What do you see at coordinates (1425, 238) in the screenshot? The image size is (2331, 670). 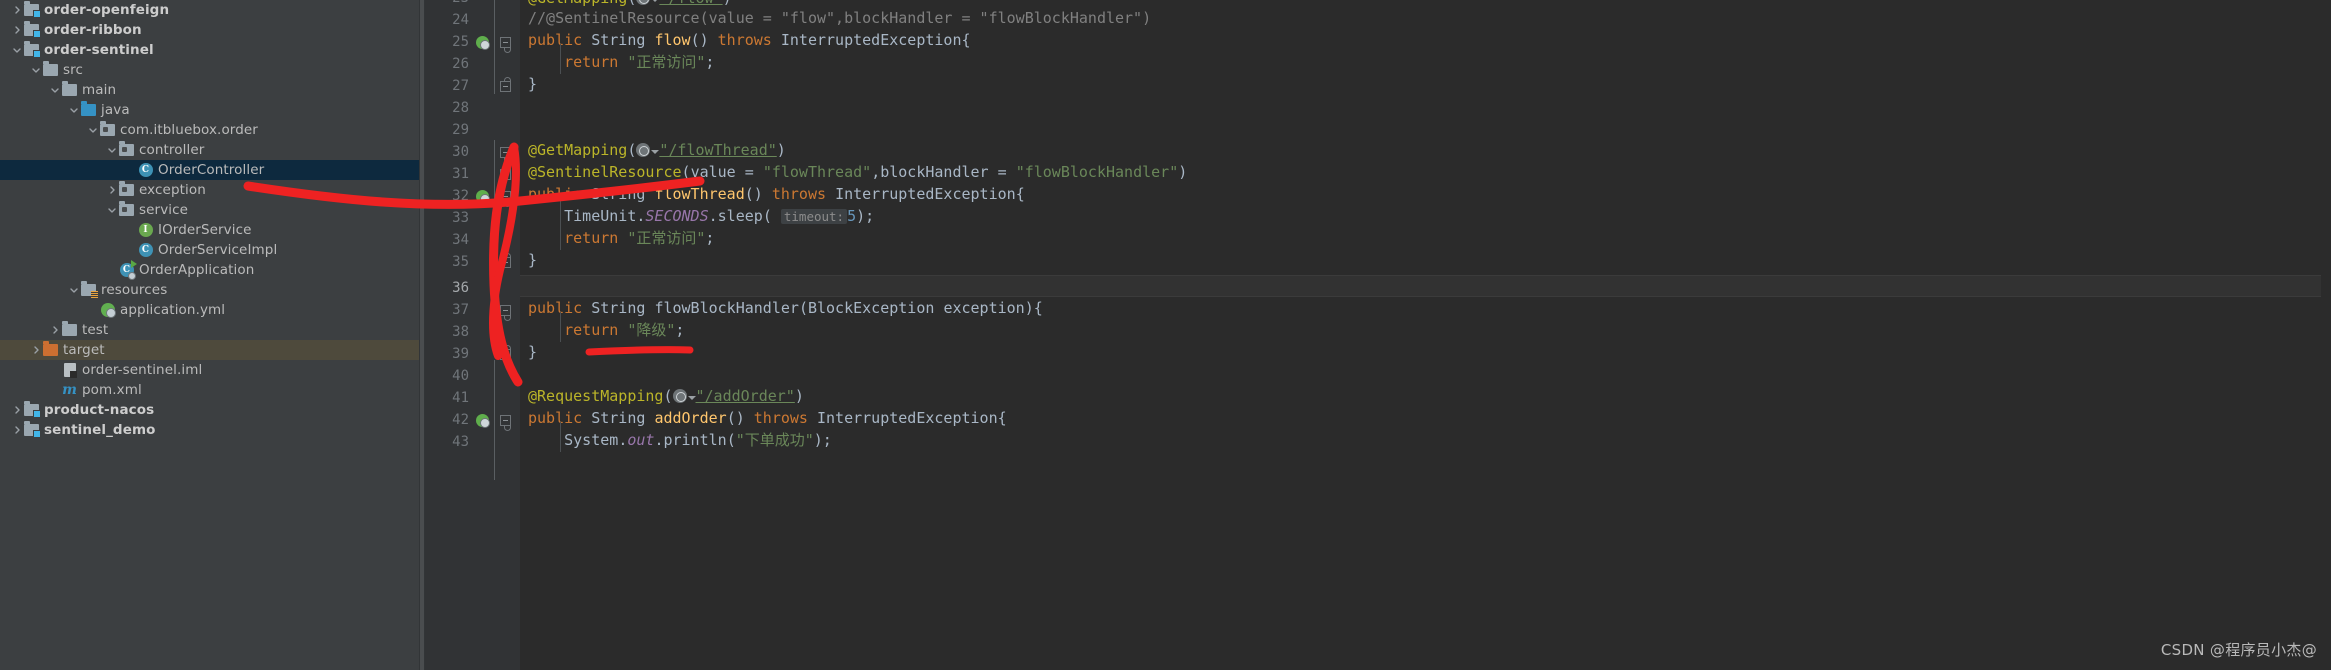 I see `code-line-34: return "正常访问";` at bounding box center [1425, 238].